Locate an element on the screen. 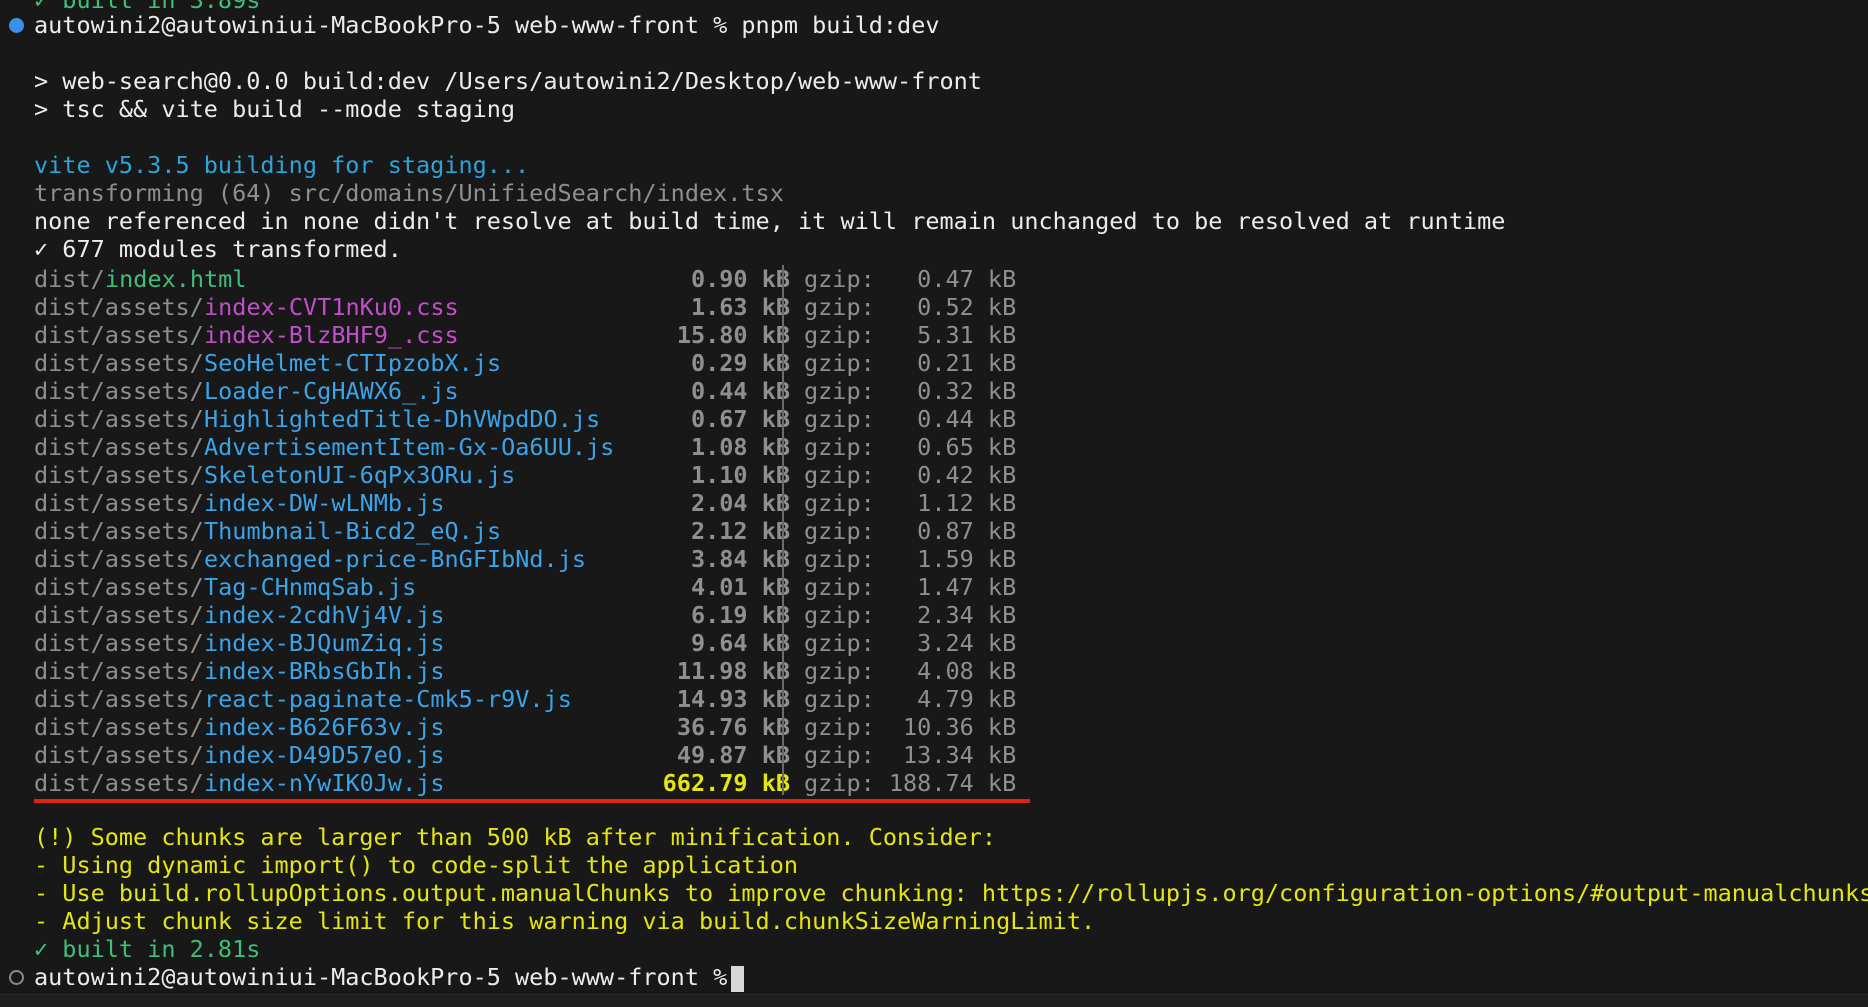 The image size is (1868, 1007). asset-size: 11.98 kB is located at coordinates (733, 671).